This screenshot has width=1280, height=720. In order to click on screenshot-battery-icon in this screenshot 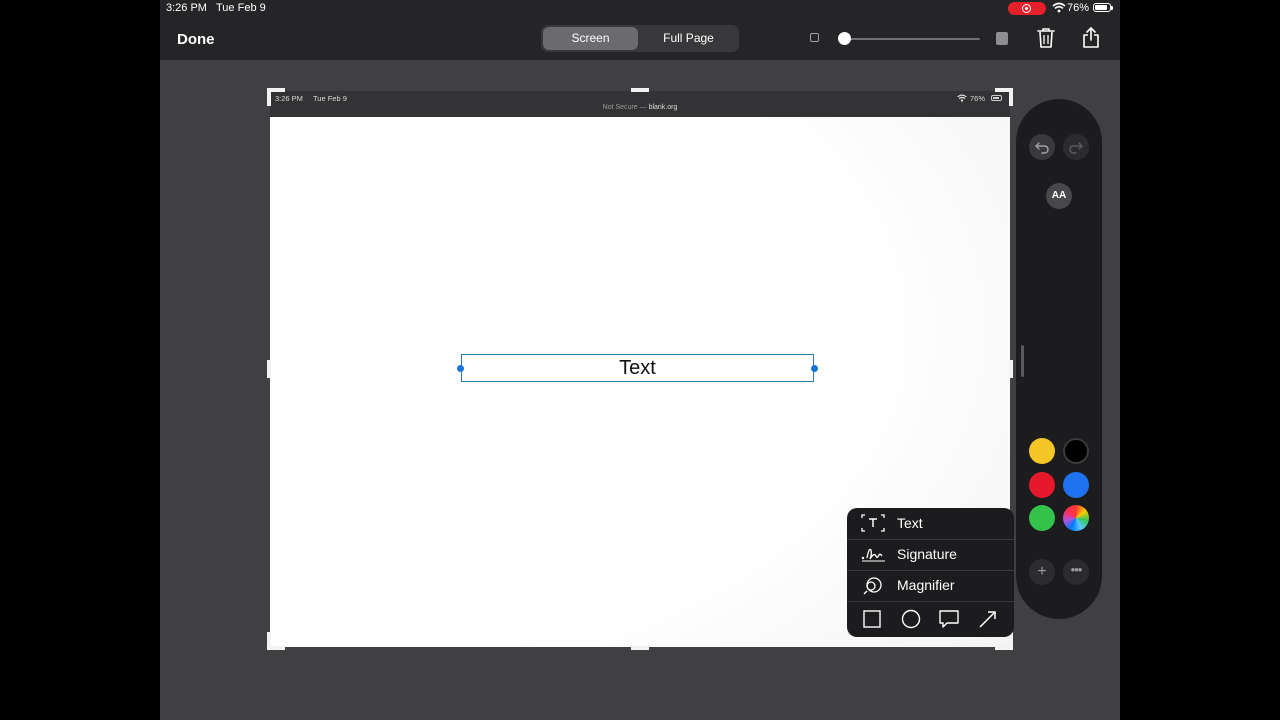, I will do `click(996, 98)`.